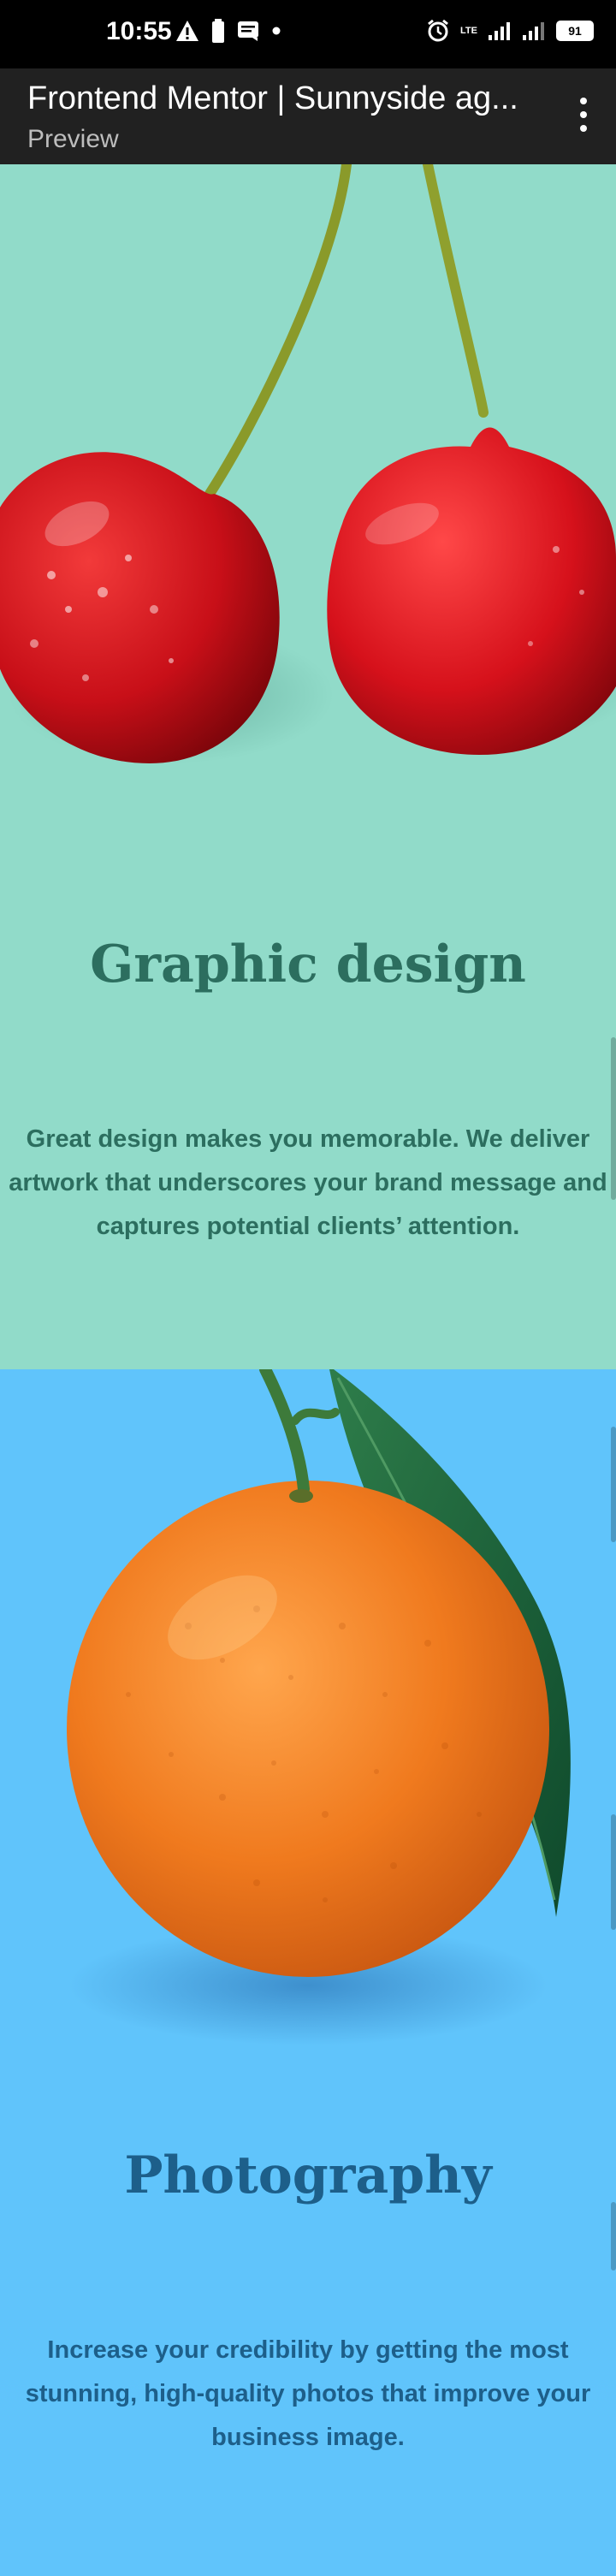  I want to click on page-subtitle: Preview, so click(73, 139).